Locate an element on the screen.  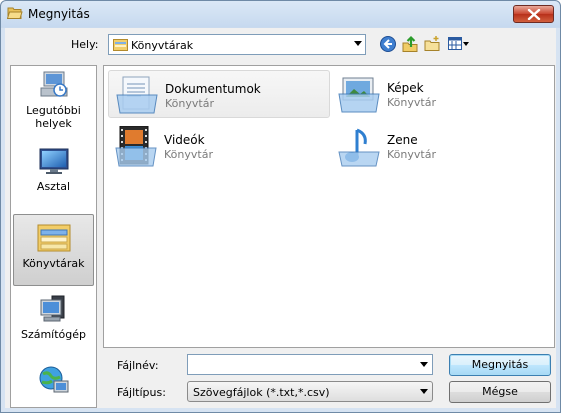
music-library-icon is located at coordinates (359, 147).